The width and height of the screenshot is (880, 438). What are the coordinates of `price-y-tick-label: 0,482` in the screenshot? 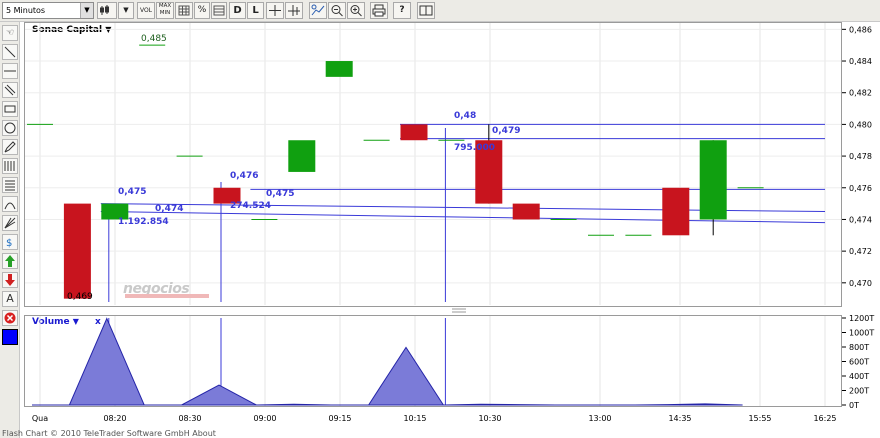 It's located at (860, 93).